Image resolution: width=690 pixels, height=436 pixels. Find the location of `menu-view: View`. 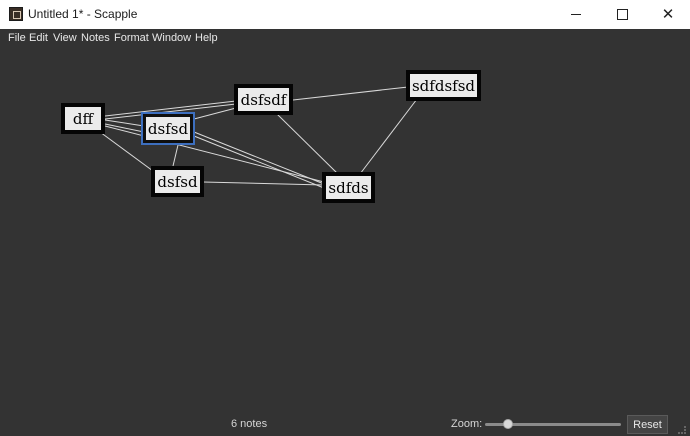

menu-view: View is located at coordinates (65, 38).